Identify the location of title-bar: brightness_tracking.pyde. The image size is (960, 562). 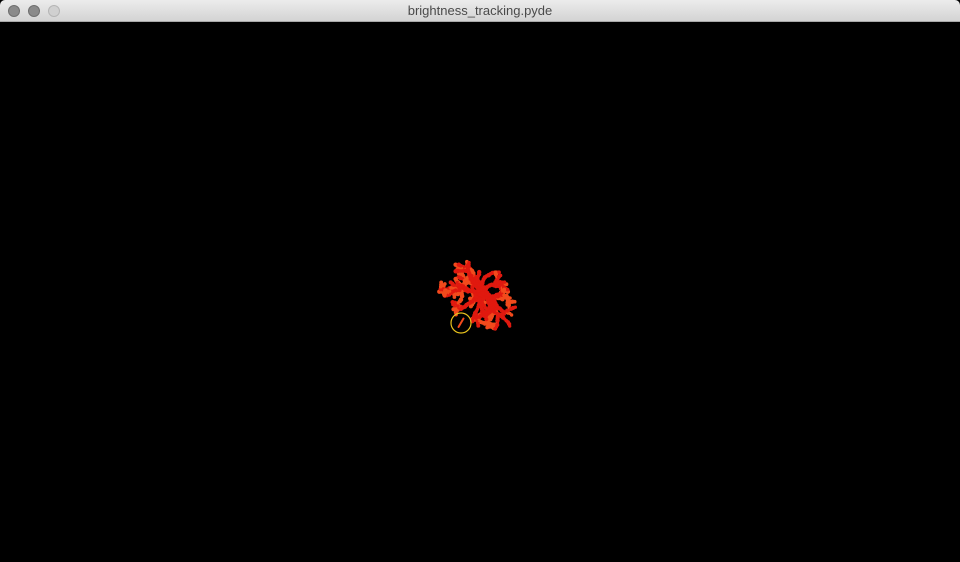
(480, 11).